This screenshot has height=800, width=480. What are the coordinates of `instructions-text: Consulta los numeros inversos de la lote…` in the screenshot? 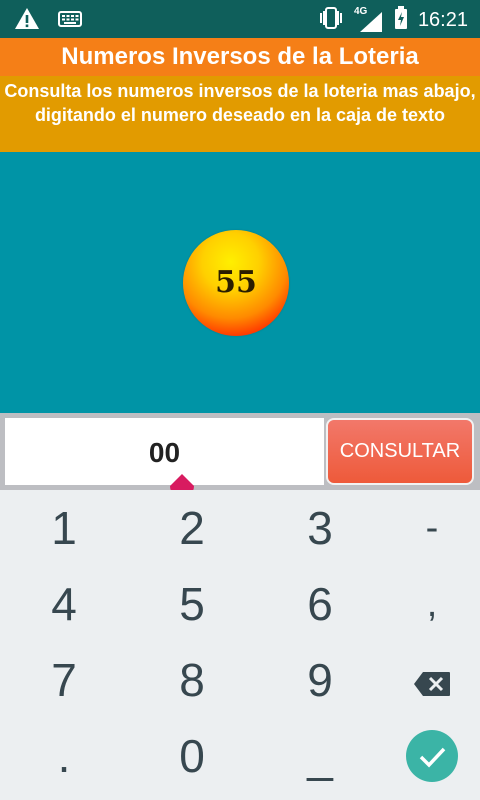 It's located at (240, 114).